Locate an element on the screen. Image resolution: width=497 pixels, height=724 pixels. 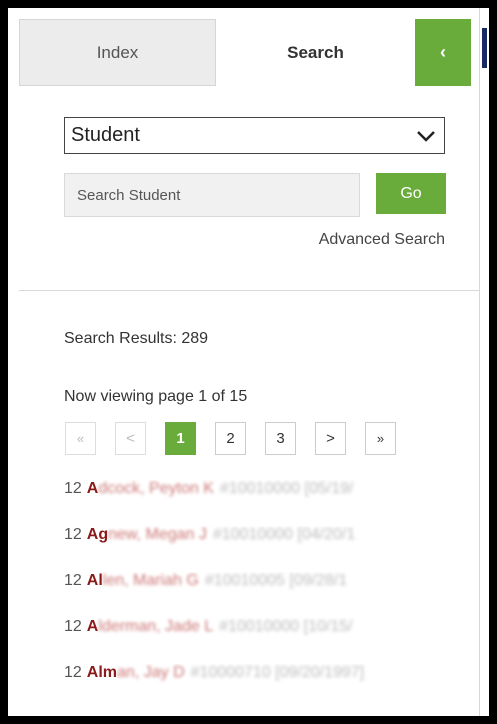
student-name-blurred: an, Jay D is located at coordinates (151, 672).